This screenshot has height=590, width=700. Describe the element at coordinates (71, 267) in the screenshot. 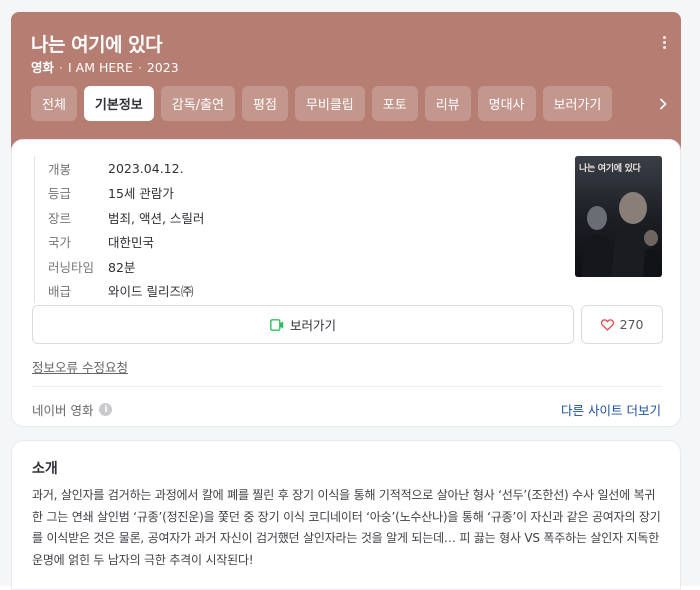

I see `info-key: 러닝타임` at that location.